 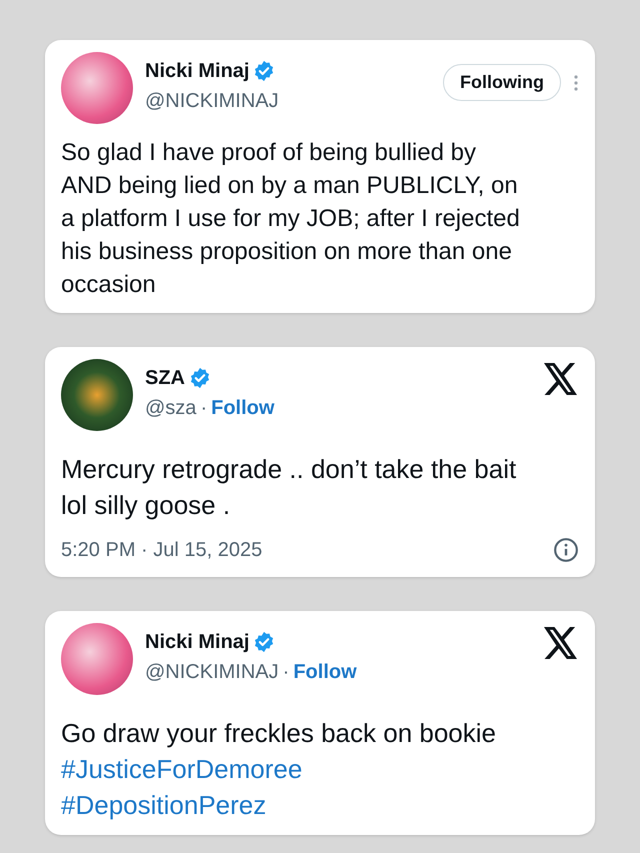 What do you see at coordinates (291, 219) in the screenshot?
I see `tweet-text: So glad I have proof of being bullied by AND being lied on by a man PUBLICLY, on a platform I use for my JOB; after I rejected his business proposition on more than one occasion` at bounding box center [291, 219].